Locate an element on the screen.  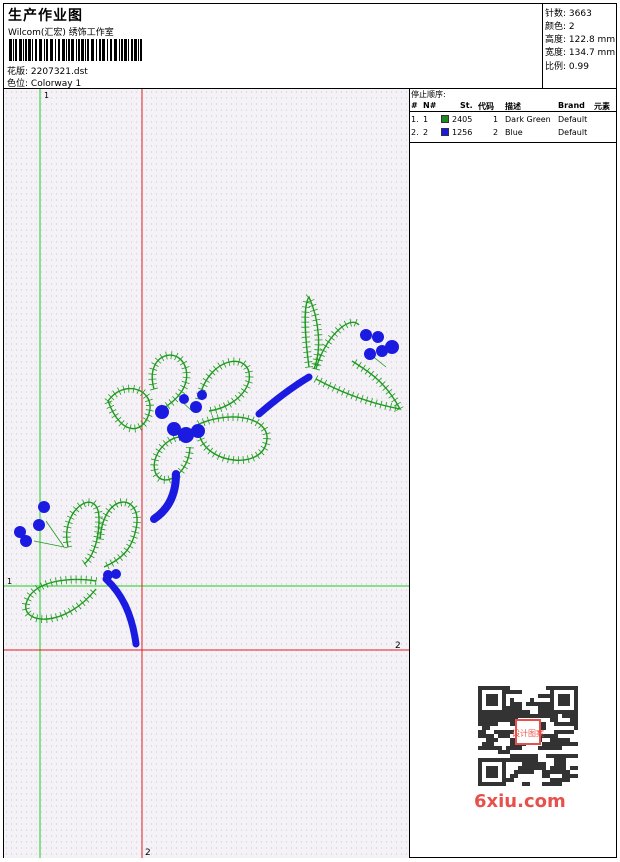
qr-code-icon: 设计图案 is located at coordinates (528, 736).